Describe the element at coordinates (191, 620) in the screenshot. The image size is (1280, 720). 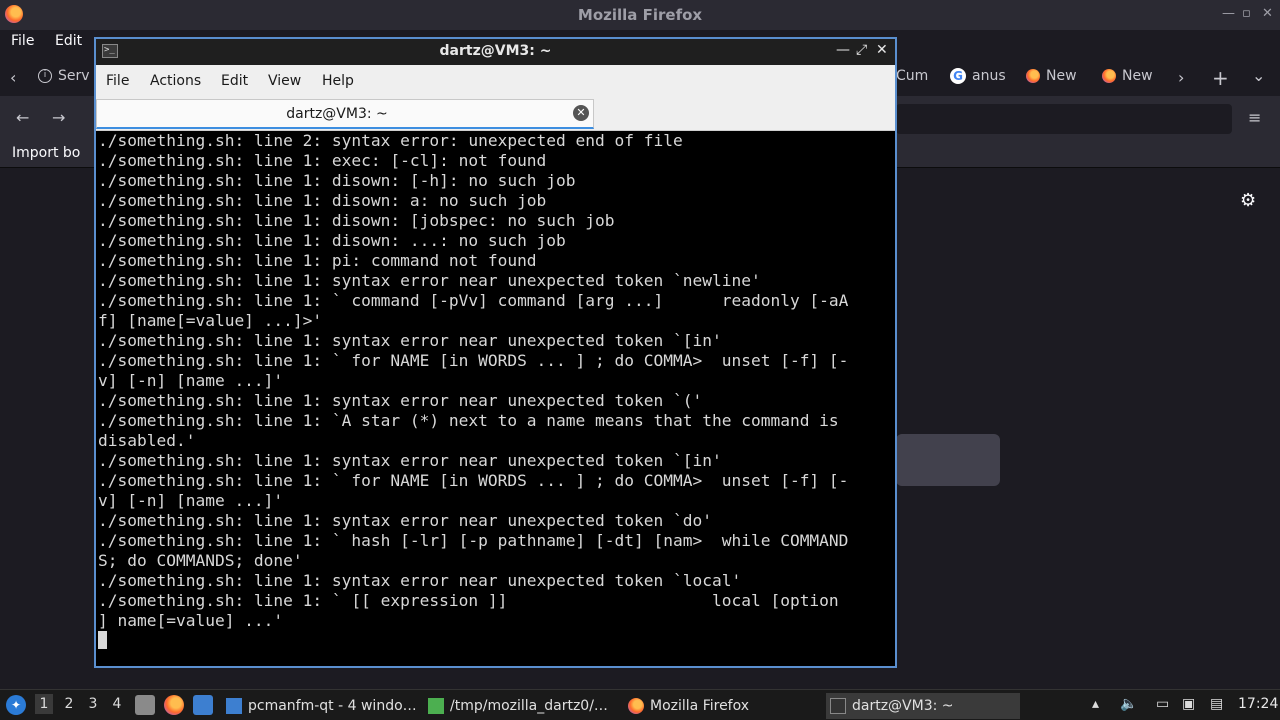
I see `terminal-line: ] name[=value] ...'` at that location.